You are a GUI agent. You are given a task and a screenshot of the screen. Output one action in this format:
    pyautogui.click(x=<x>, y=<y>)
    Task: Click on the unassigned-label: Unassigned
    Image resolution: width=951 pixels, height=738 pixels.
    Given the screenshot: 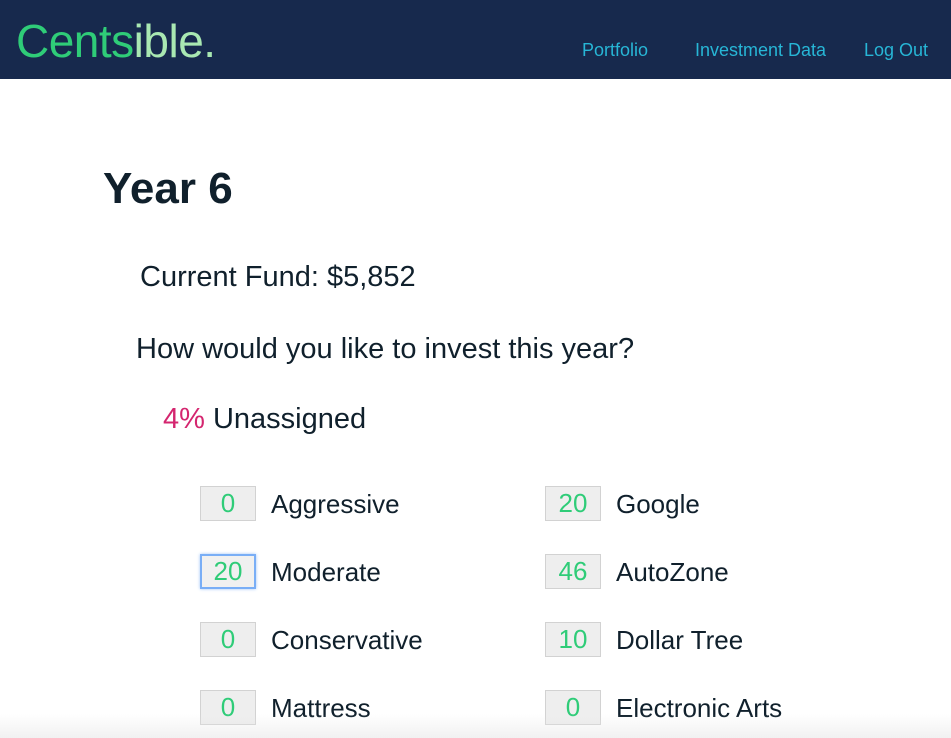 What is the action you would take?
    pyautogui.click(x=285, y=419)
    